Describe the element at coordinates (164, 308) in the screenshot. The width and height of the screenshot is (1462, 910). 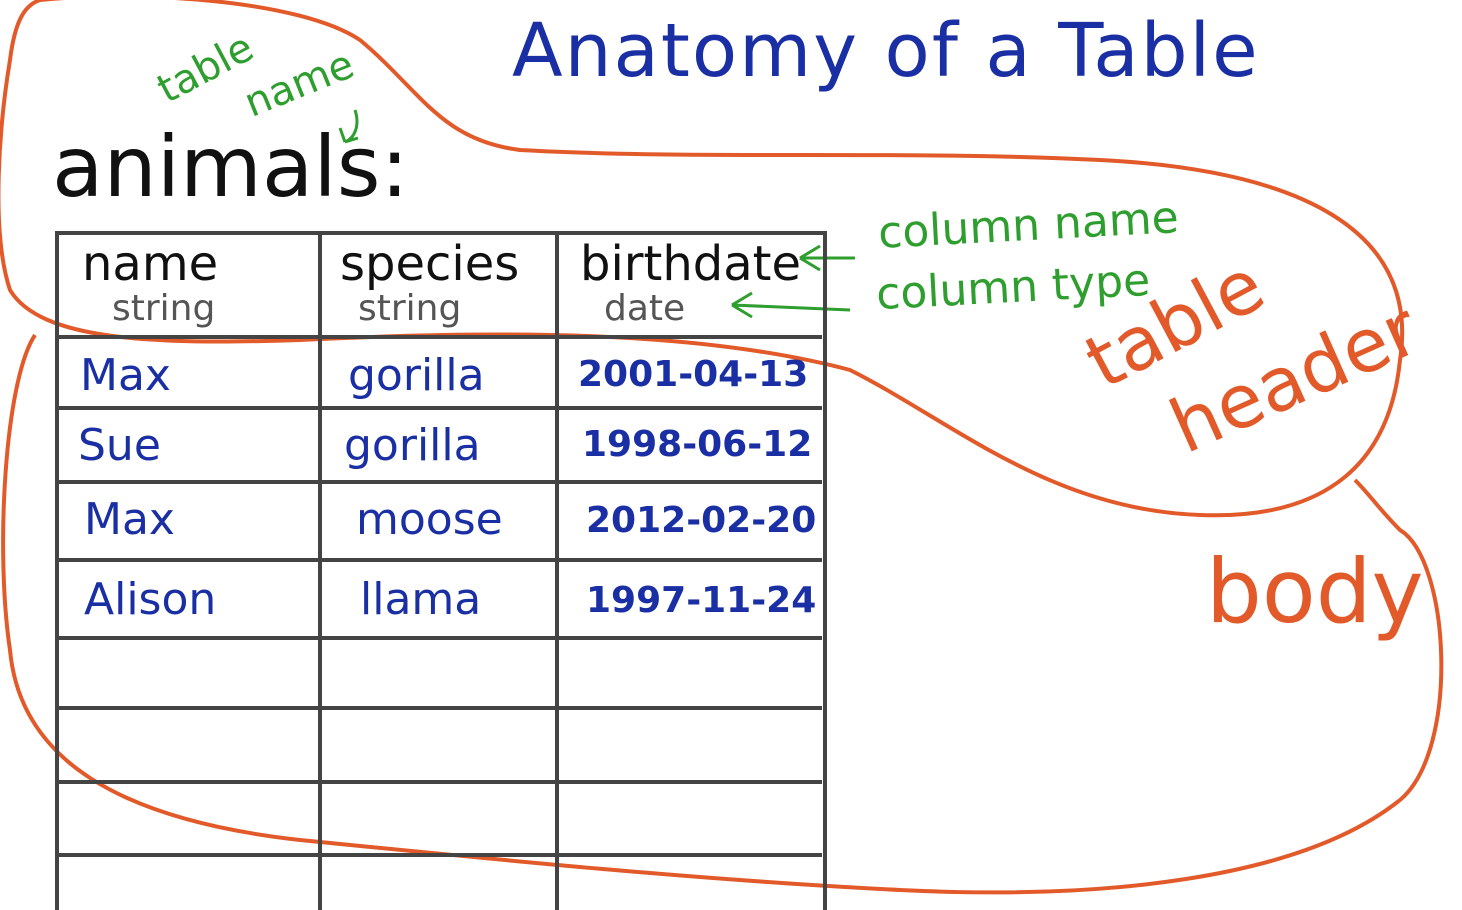
I see `column-type-name: string` at that location.